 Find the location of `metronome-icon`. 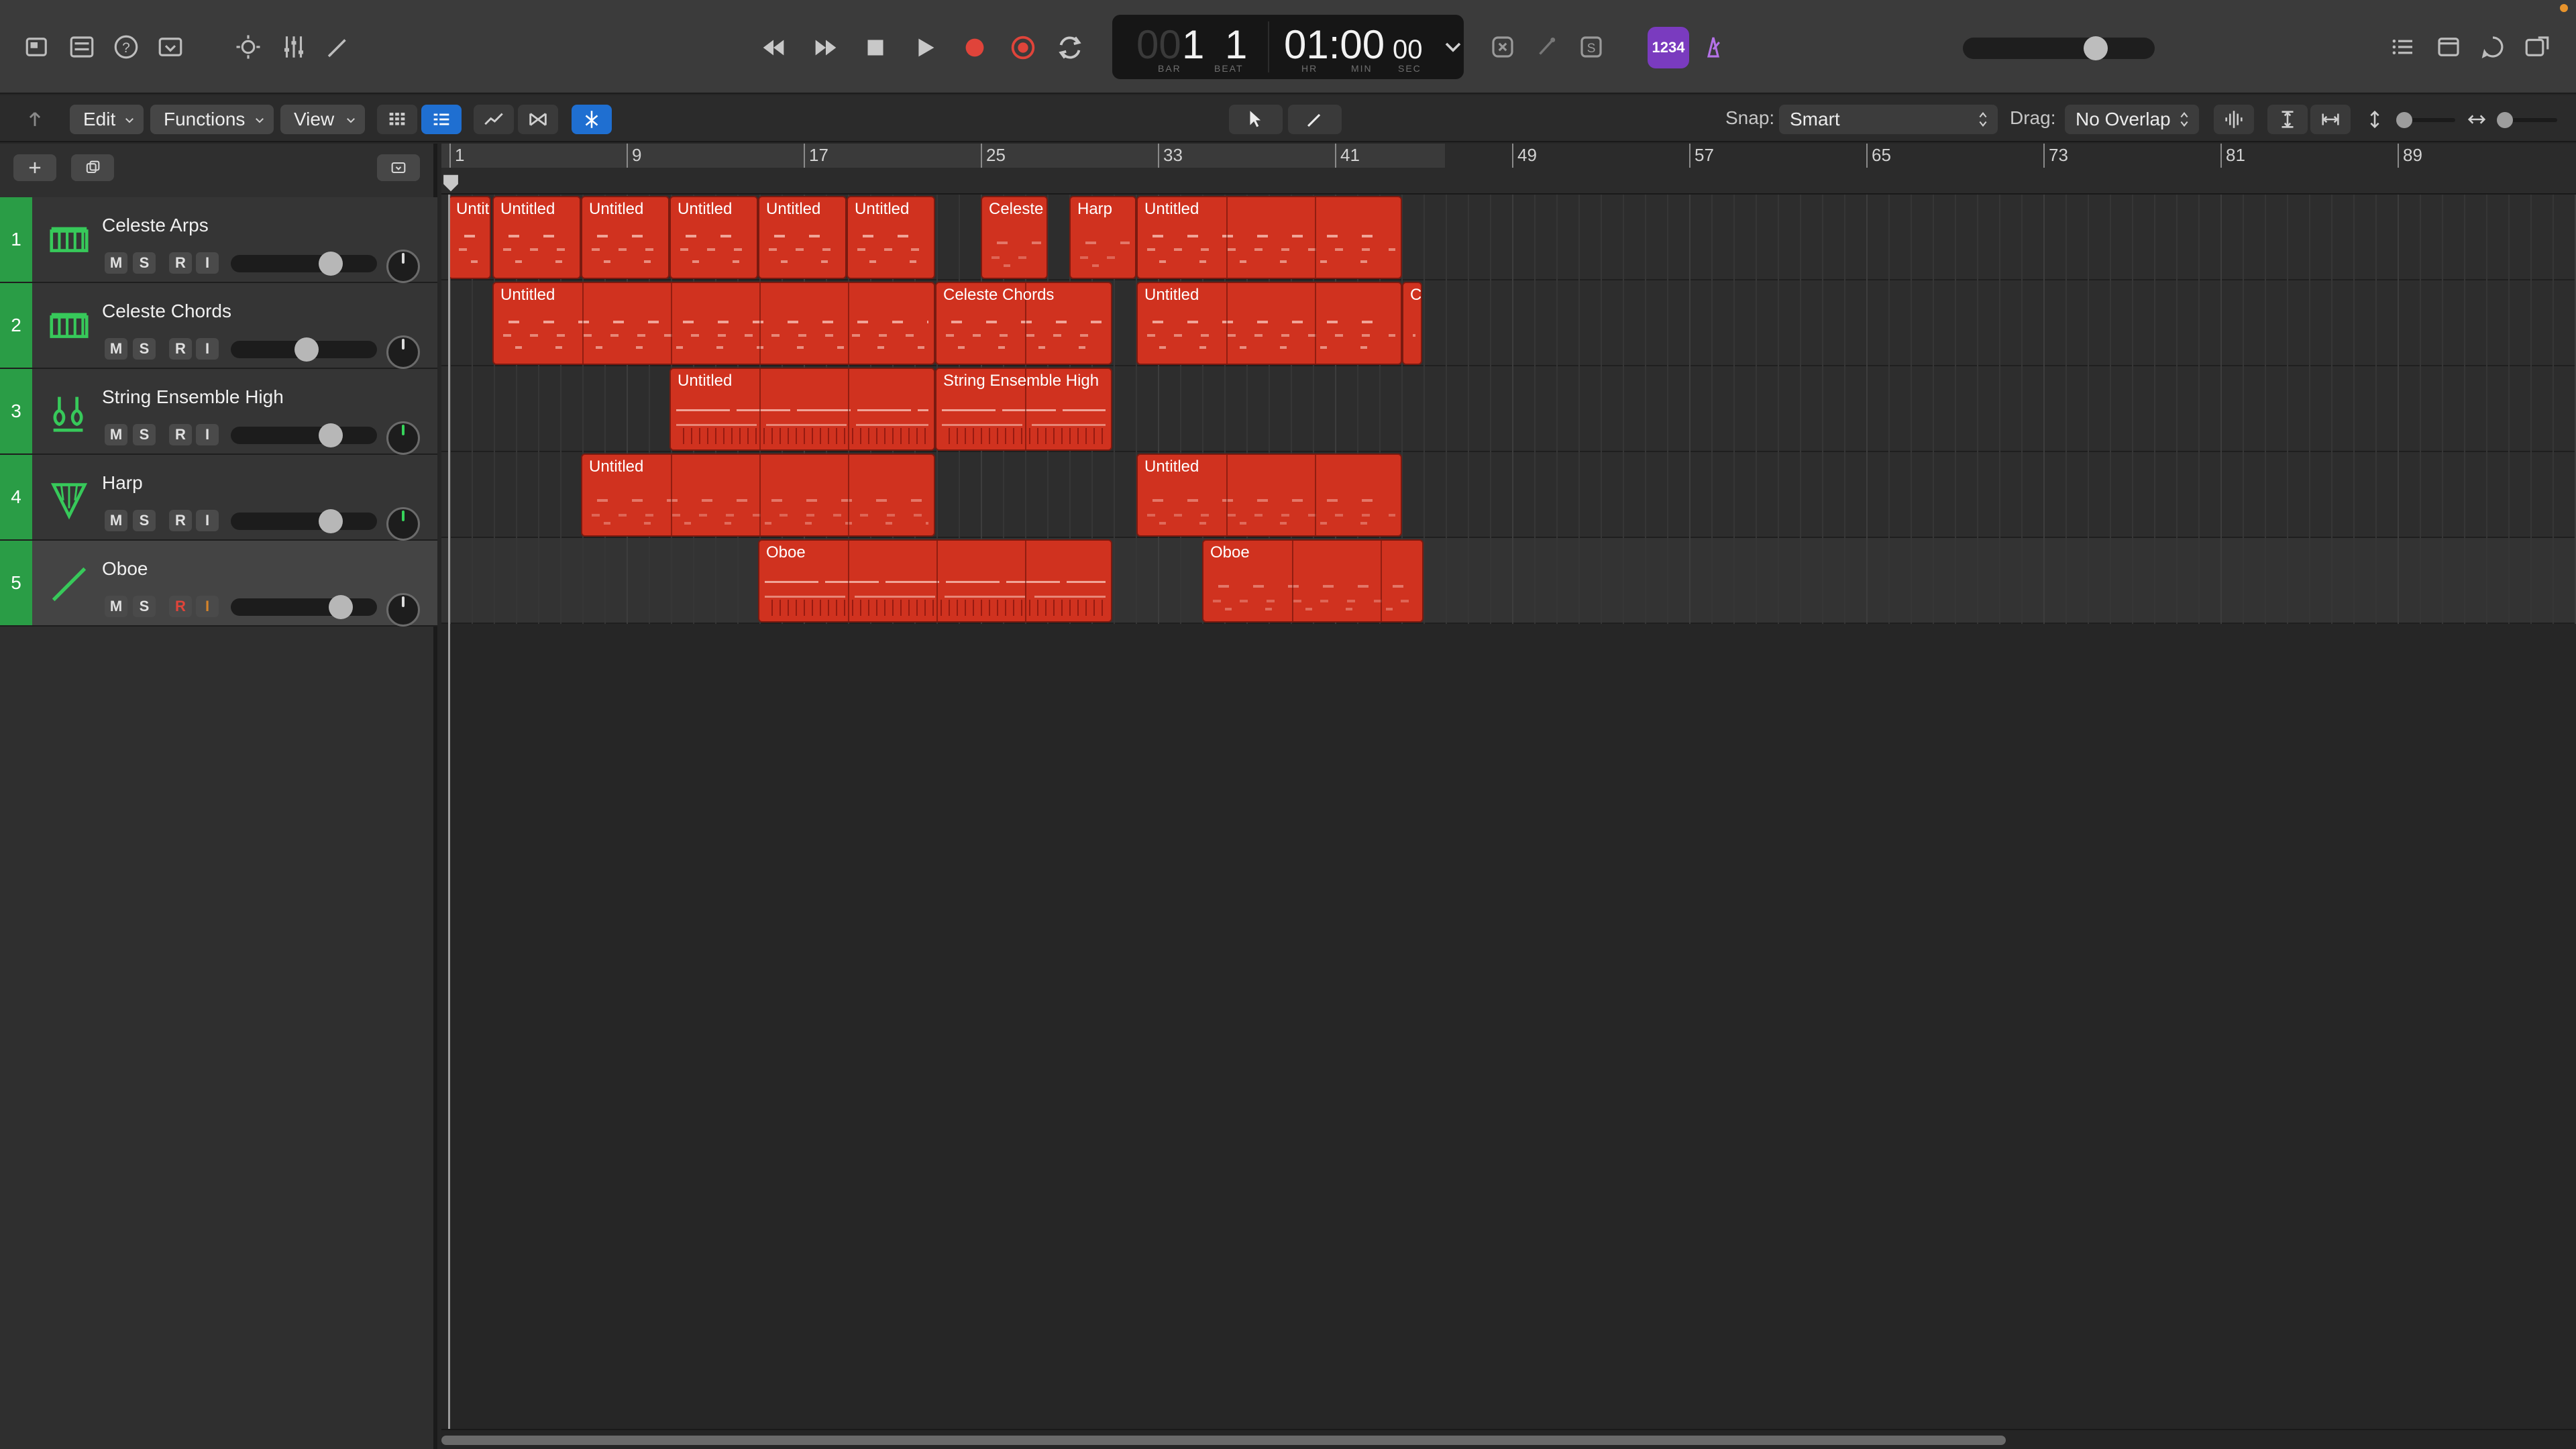

metronome-icon is located at coordinates (1713, 47).